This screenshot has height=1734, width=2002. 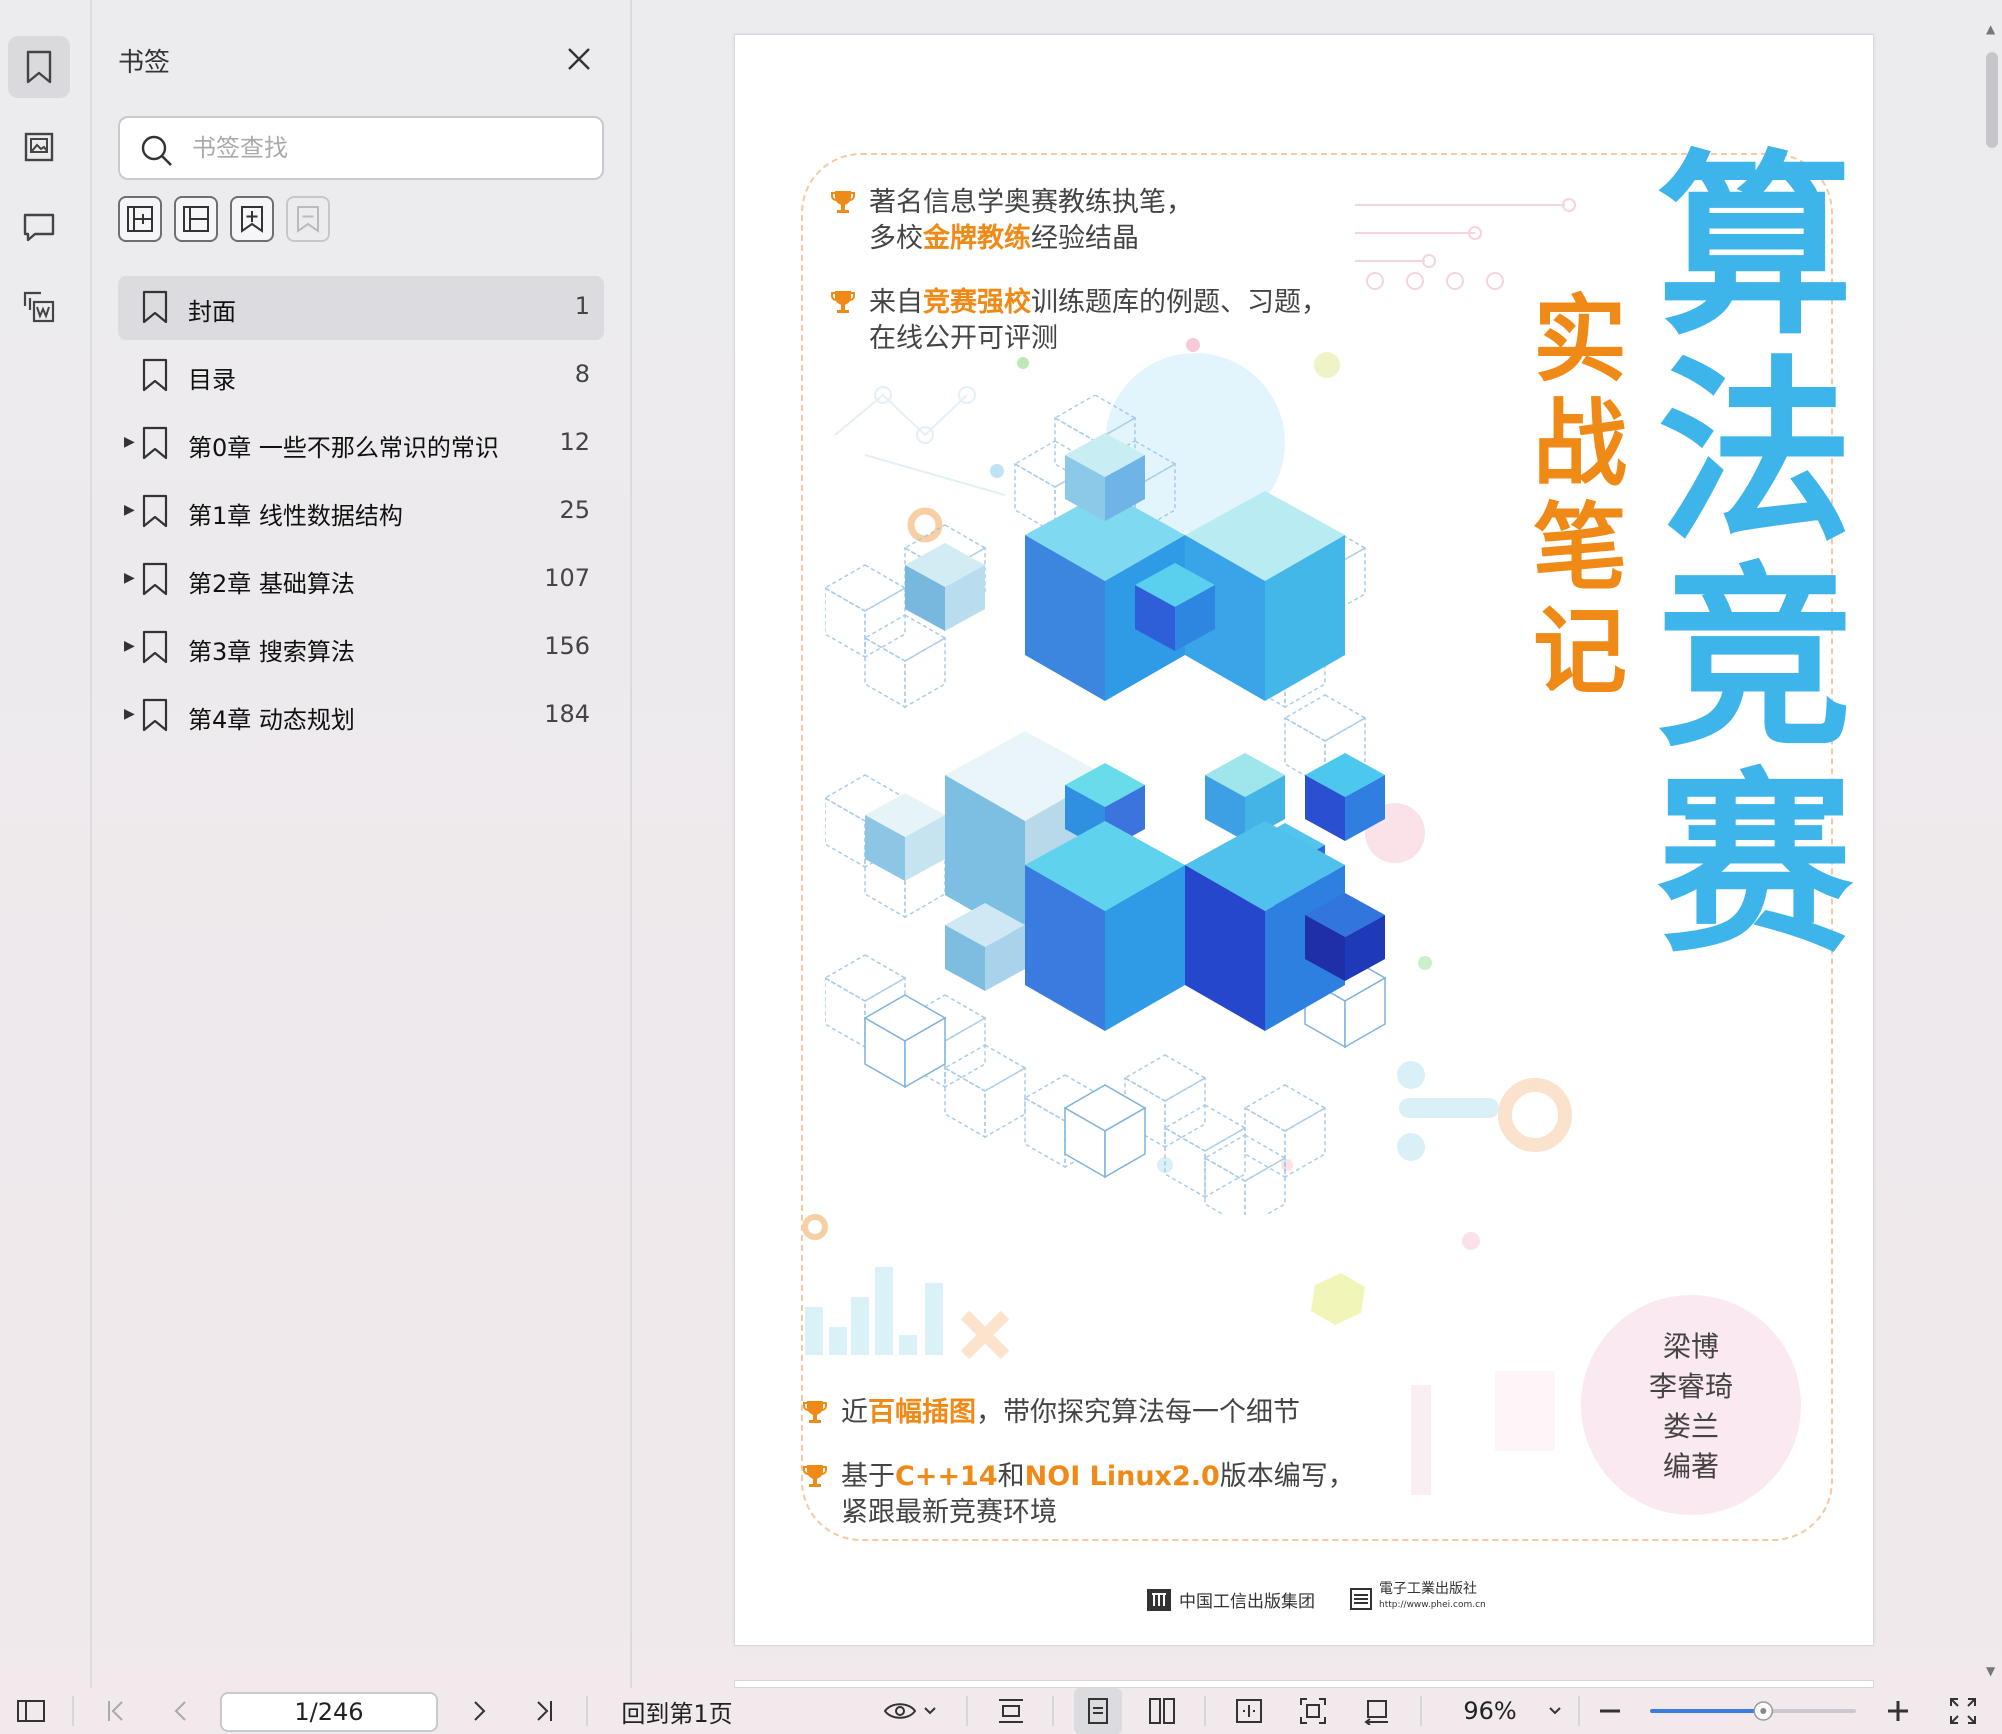 What do you see at coordinates (361, 648) in the screenshot?
I see `bookmark-item: ▶ 第3章 搜索算法 156` at bounding box center [361, 648].